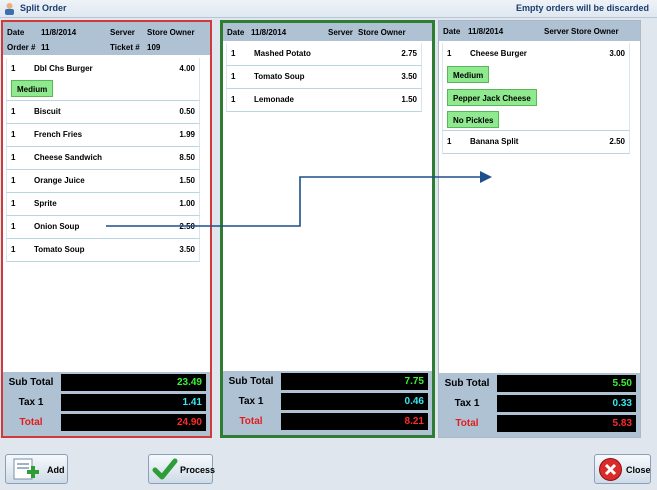 The width and height of the screenshot is (657, 490). Describe the element at coordinates (45, 47) in the screenshot. I see `order-number: 11` at that location.